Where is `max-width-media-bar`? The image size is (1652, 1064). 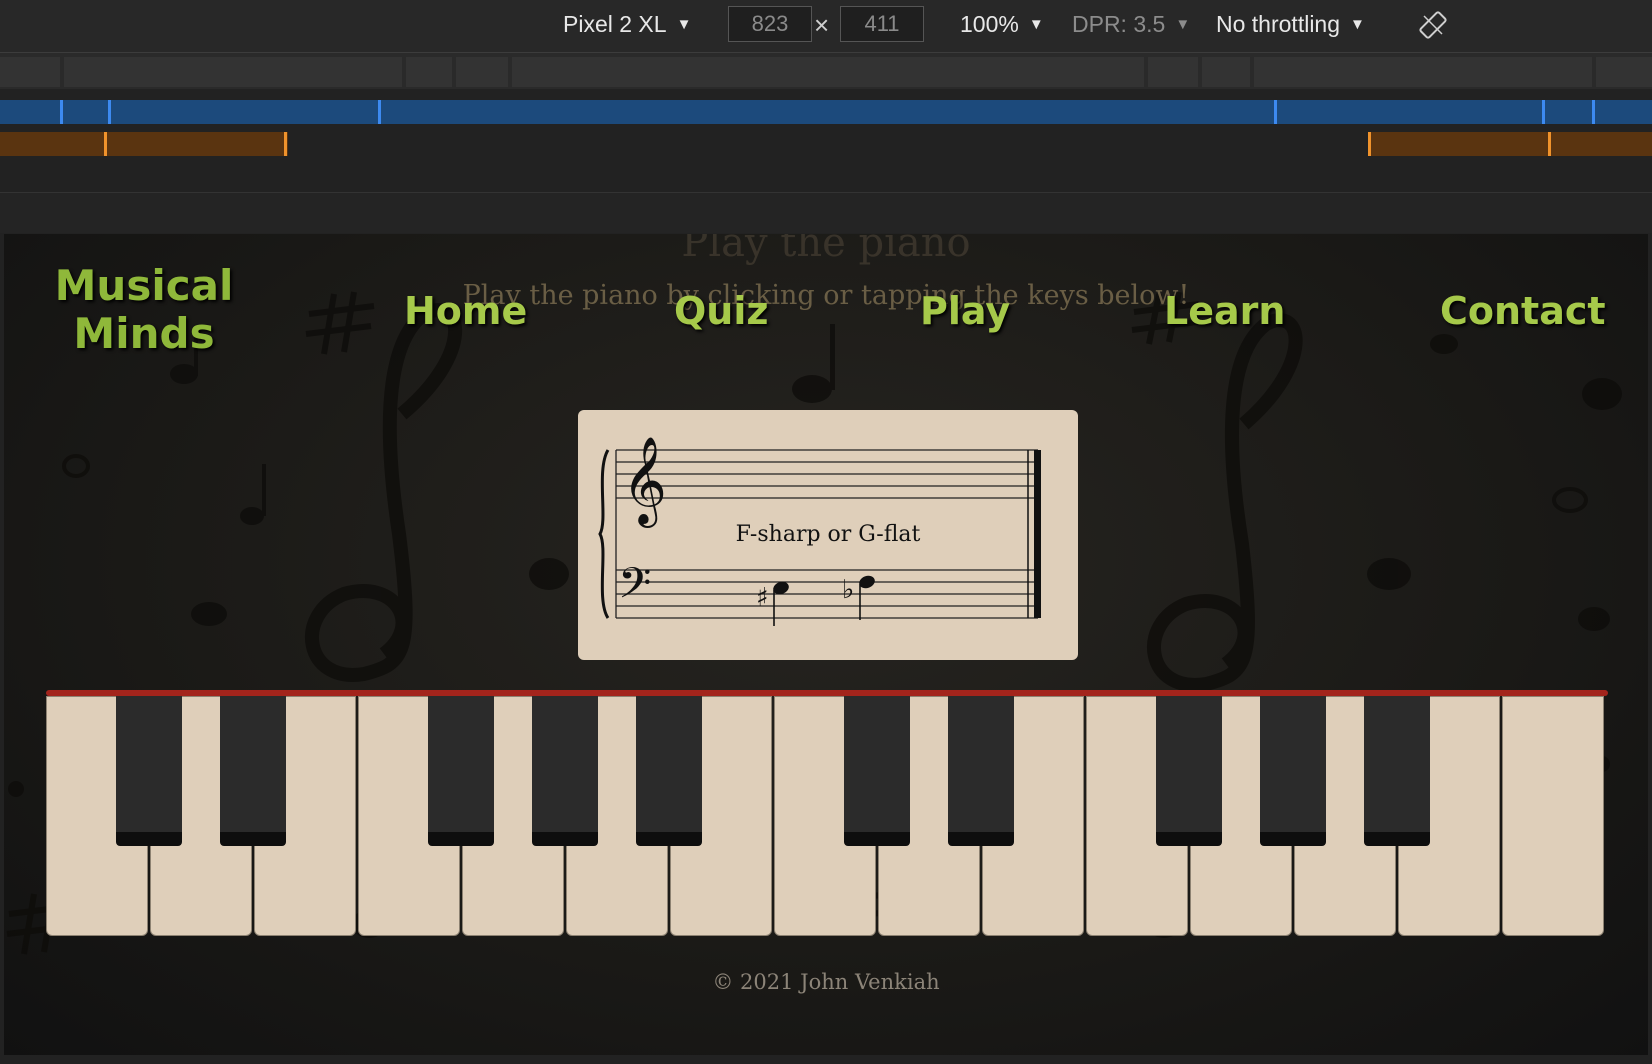 max-width-media-bar is located at coordinates (826, 112).